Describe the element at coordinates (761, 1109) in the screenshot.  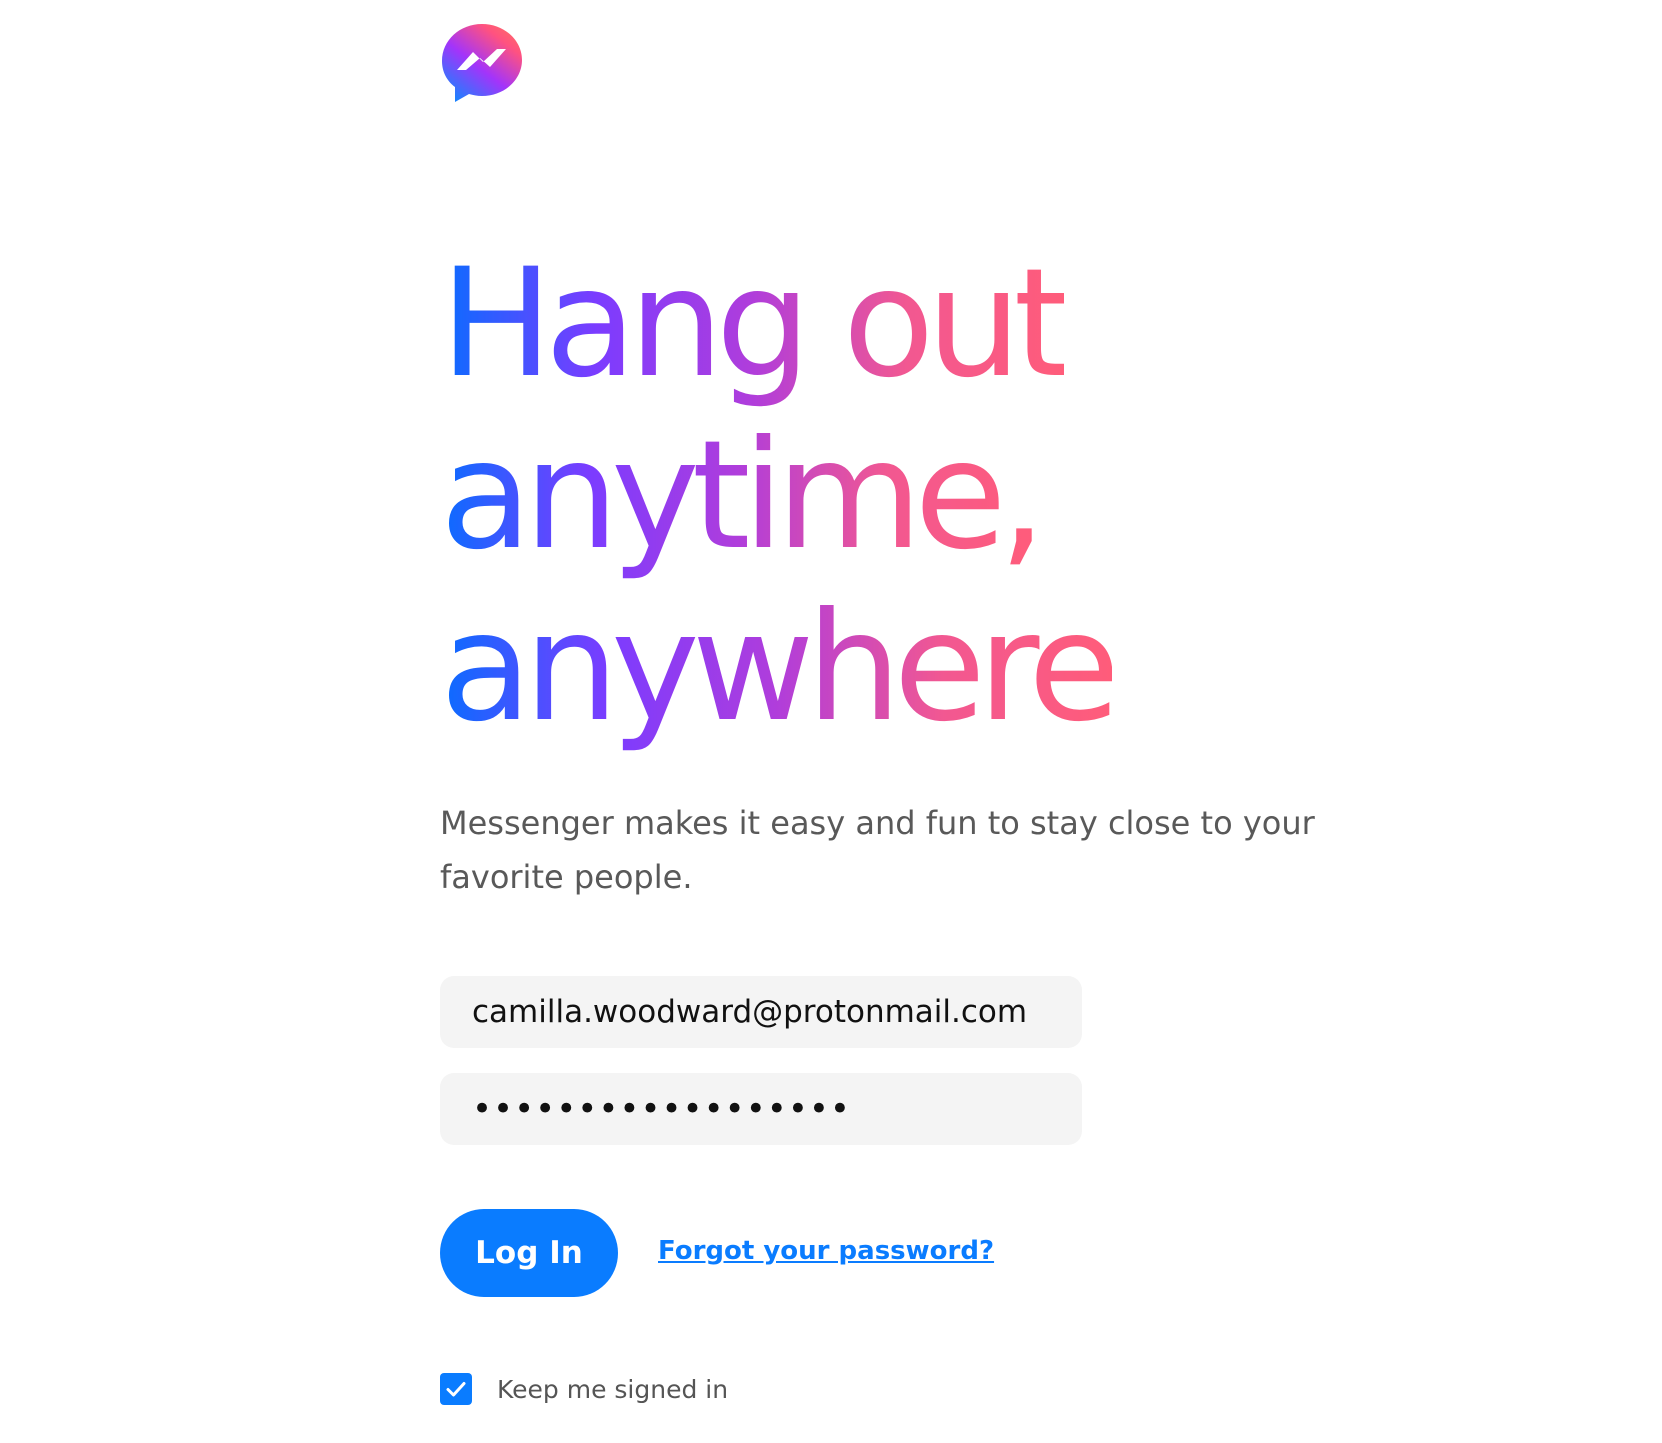
I see `password-field` at that location.